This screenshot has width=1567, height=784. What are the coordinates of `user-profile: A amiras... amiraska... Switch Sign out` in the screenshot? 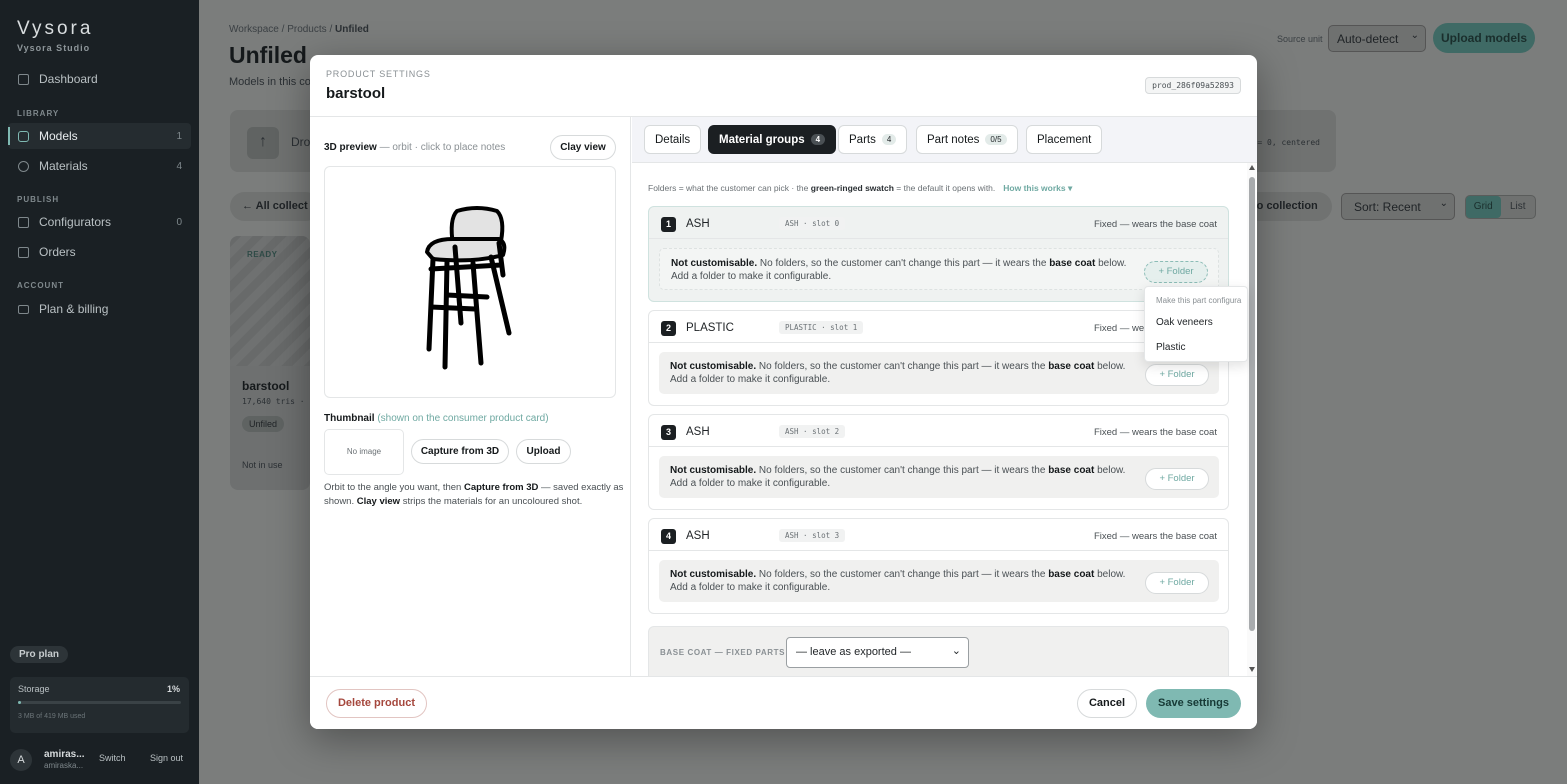 It's located at (100, 760).